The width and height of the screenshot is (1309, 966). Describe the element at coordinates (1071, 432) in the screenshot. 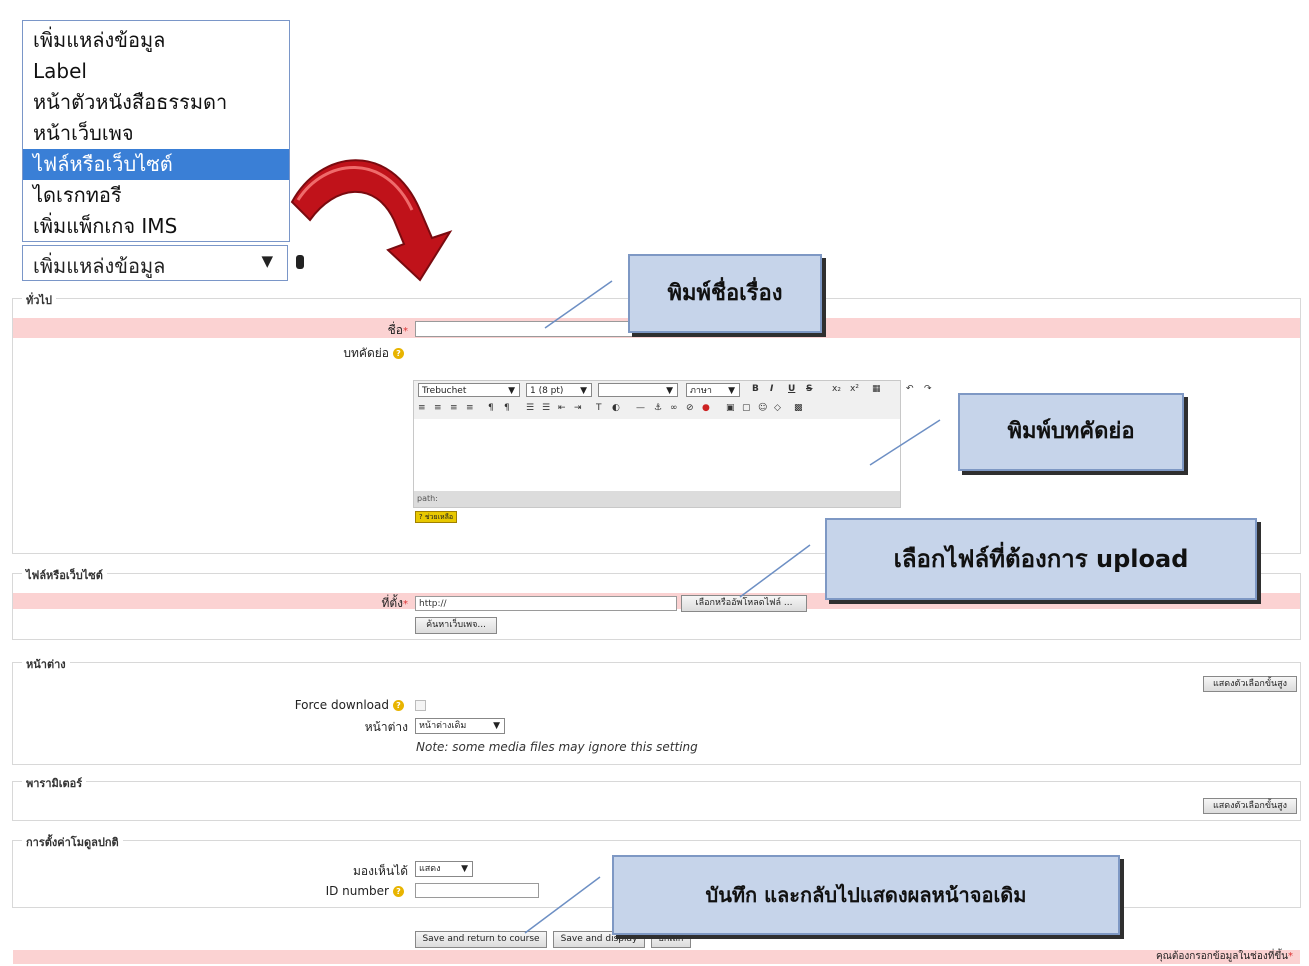

I see `callout-type-summary: พิมพ์บทคัดย่อ` at that location.